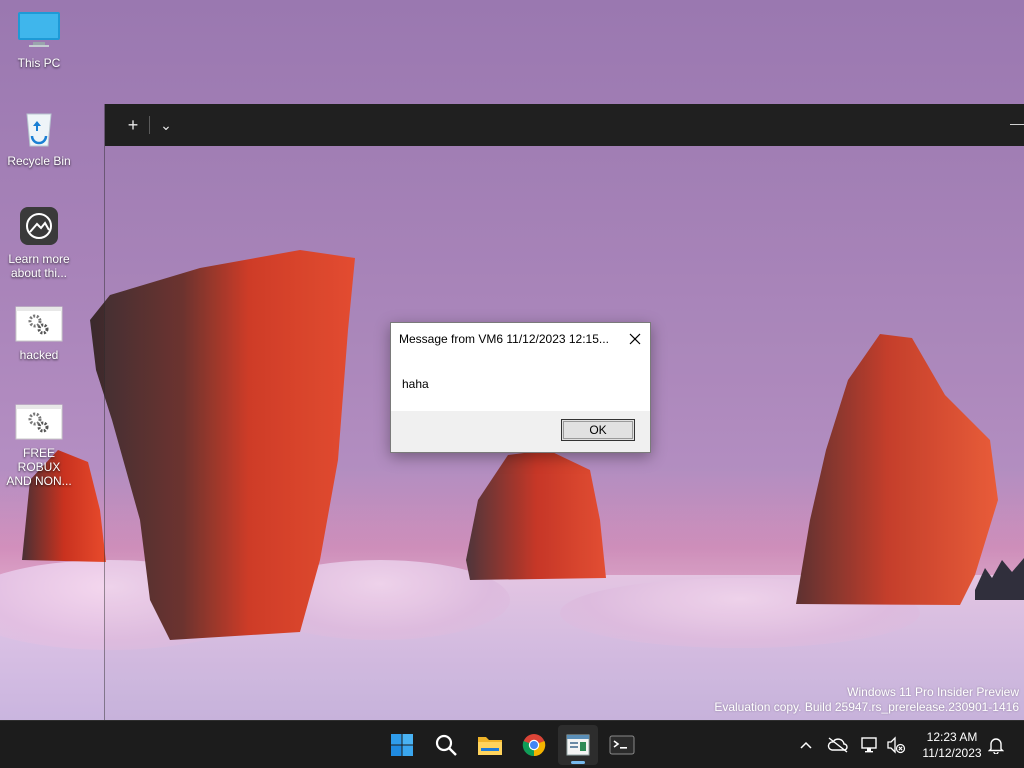 This screenshot has height=768, width=1024. I want to click on taskbar-chrome, so click(534, 745).